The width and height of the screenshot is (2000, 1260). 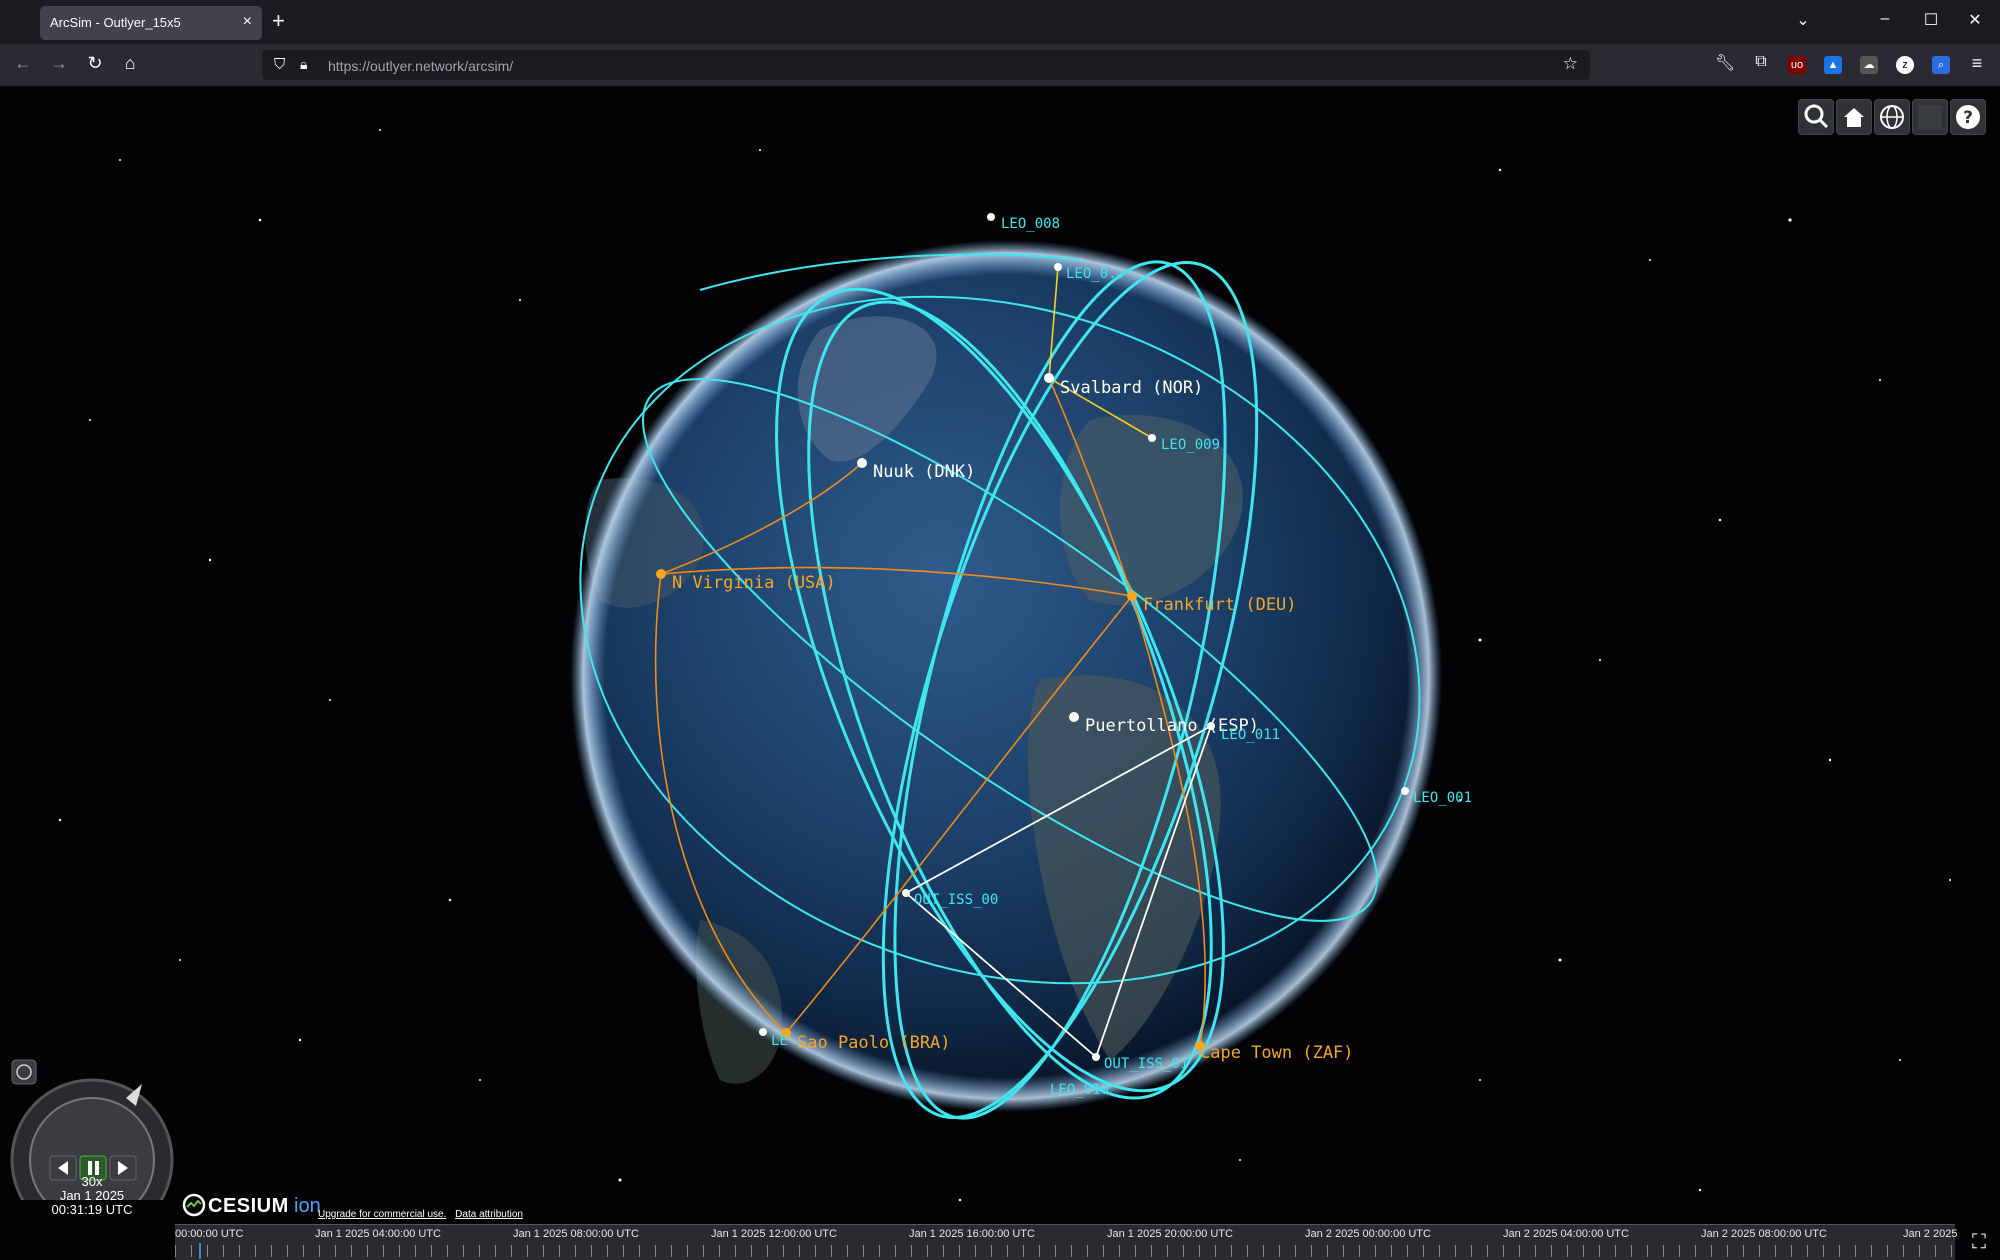 What do you see at coordinates (956, 900) in the screenshot?
I see `label-out-iss-00: OUT_ISS_00` at bounding box center [956, 900].